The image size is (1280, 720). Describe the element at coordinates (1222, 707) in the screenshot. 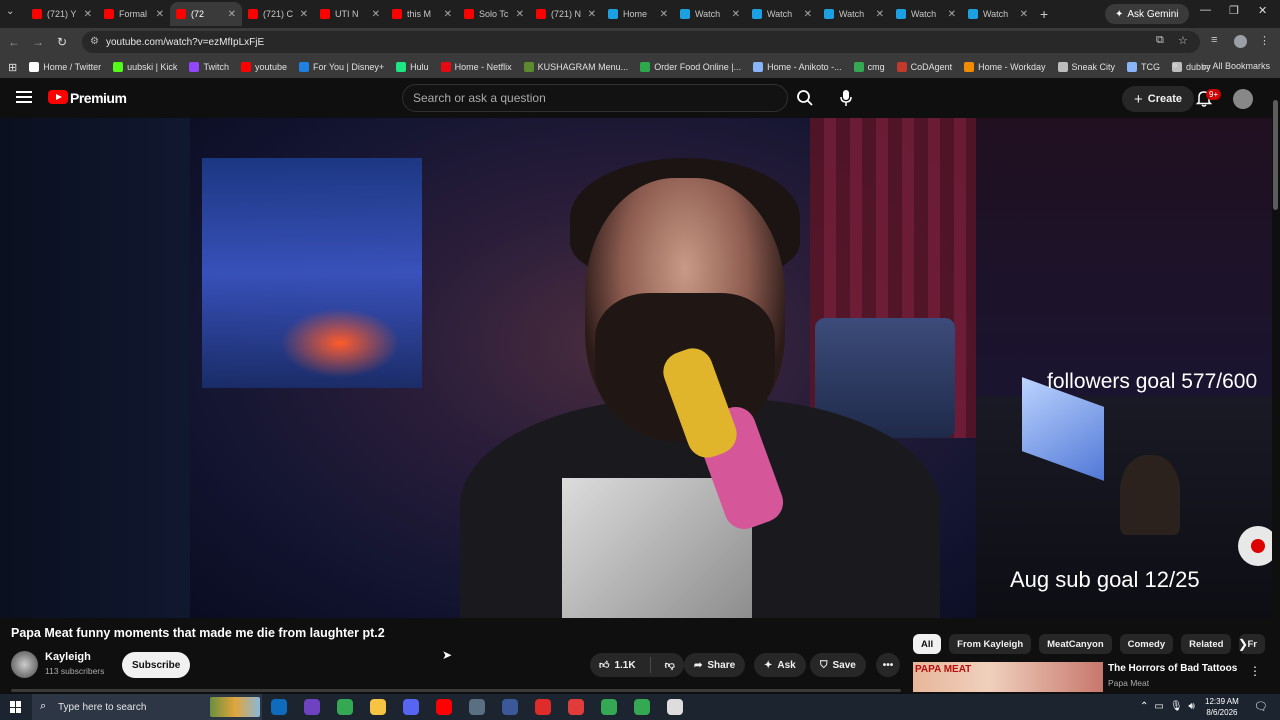

I see `taskbar-clock: 12:39 AM 8/6/2026` at that location.